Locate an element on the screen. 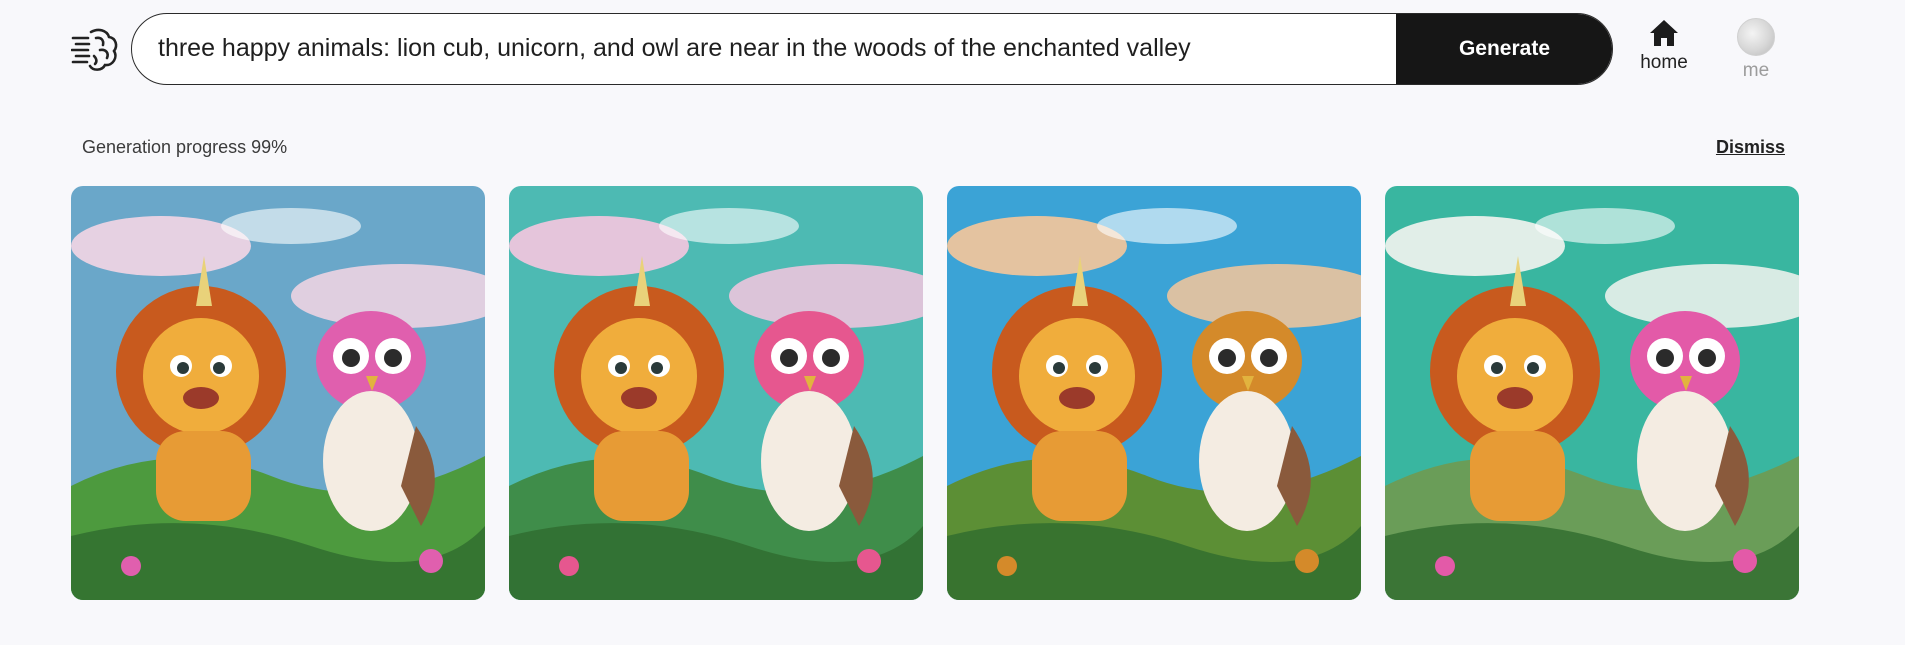 This screenshot has height=645, width=1905. brain-logo-icon is located at coordinates (95, 49).